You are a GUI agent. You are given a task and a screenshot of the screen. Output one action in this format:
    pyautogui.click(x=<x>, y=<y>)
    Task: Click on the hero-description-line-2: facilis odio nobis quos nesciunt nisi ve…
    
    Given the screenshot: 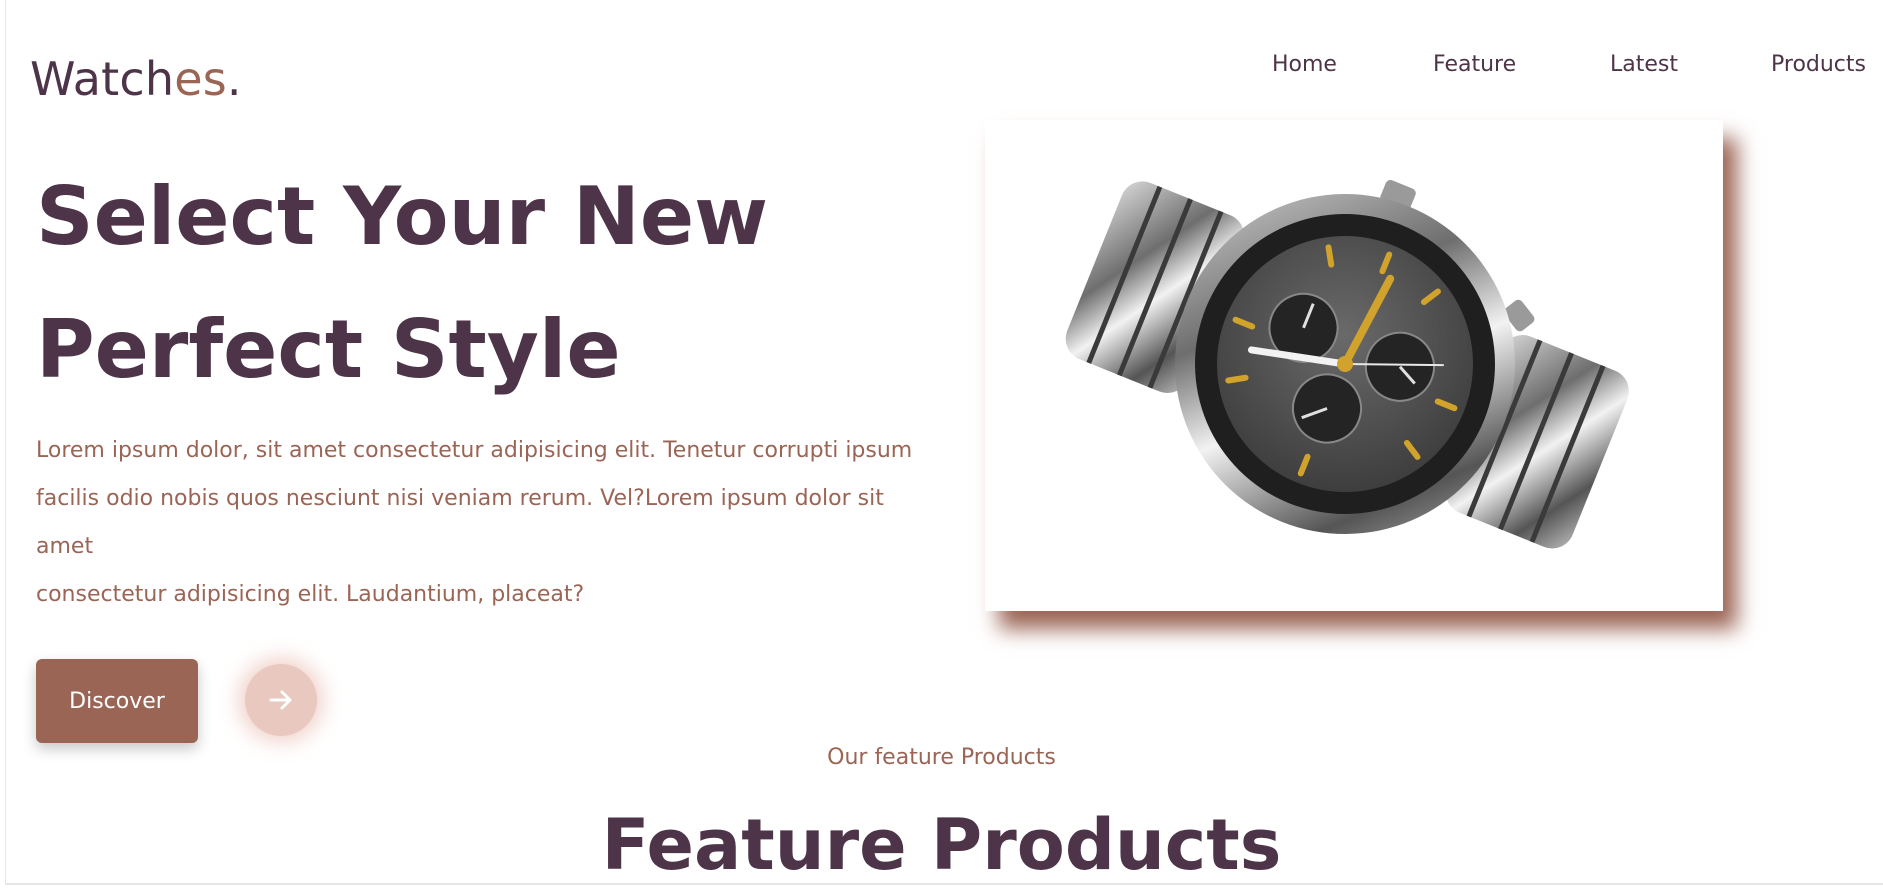 What is the action you would take?
    pyautogui.click(x=460, y=522)
    